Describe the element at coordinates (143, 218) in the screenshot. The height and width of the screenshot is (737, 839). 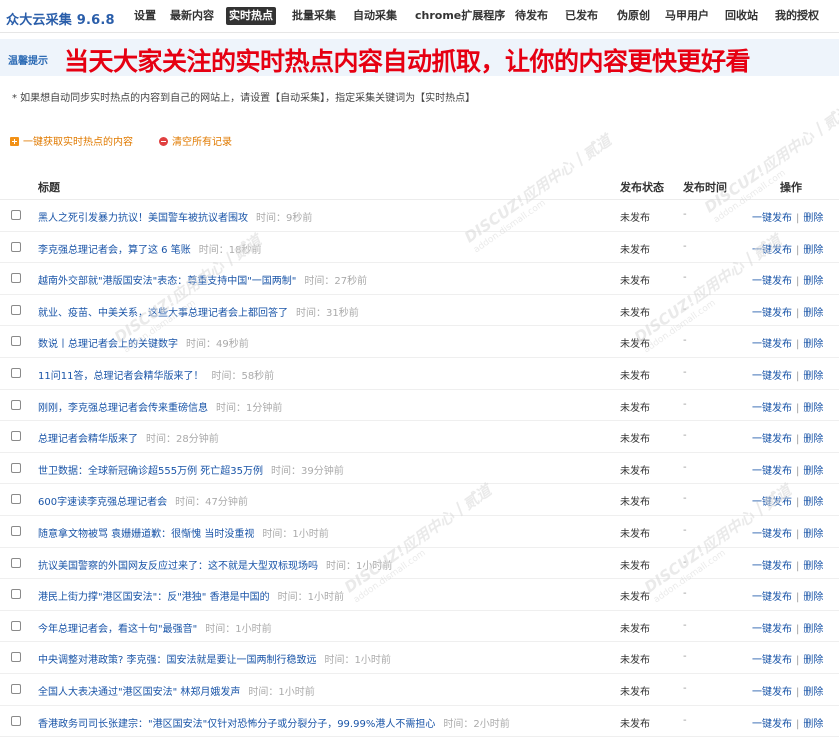
I see `row-title-link: 黑人之死引发暴力抗议！美国警车被抗议者围攻` at that location.